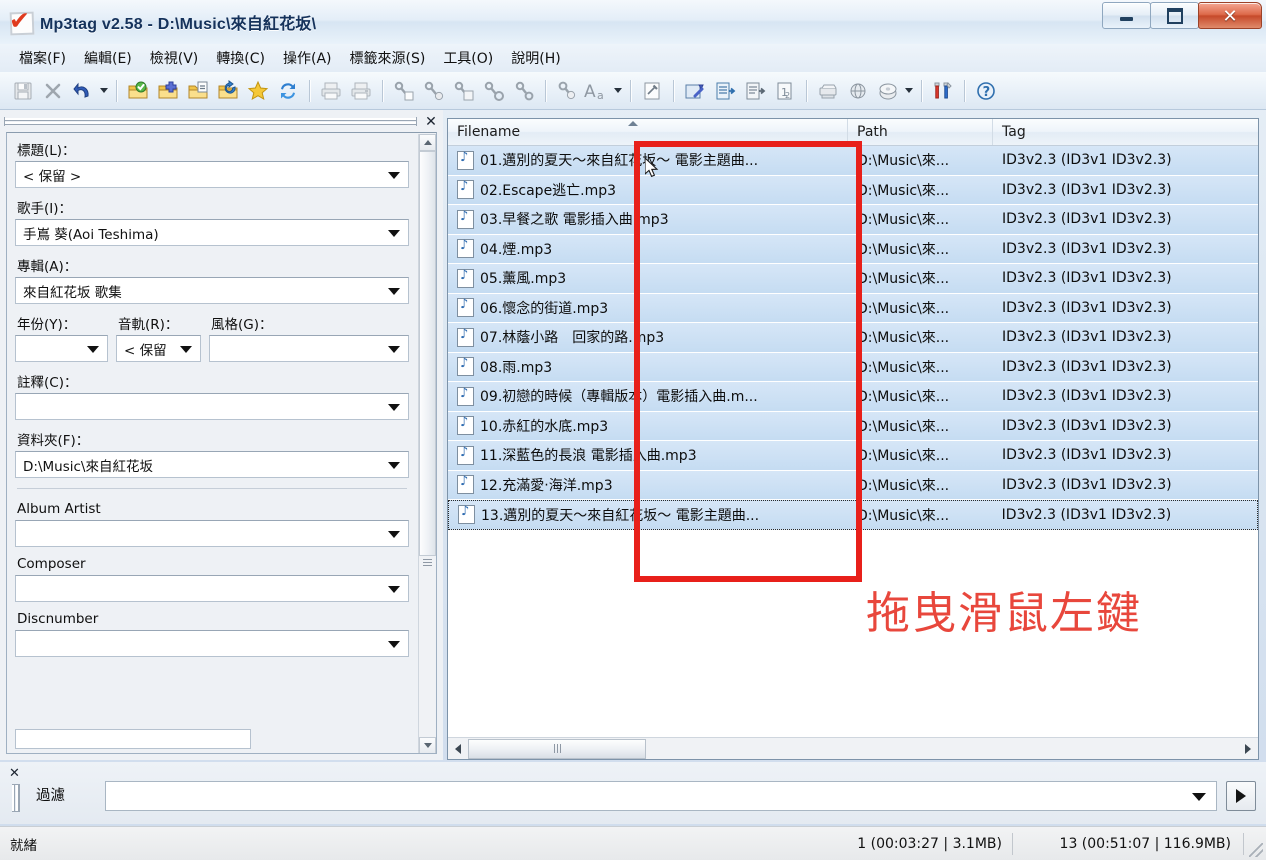  Describe the element at coordinates (468, 58) in the screenshot. I see `menu-item-tools: 工具(O)` at that location.